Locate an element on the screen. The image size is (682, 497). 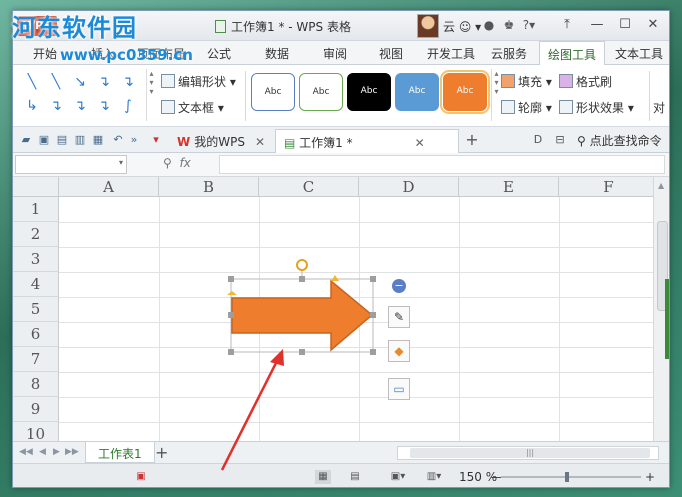
annotation-arrow-line is located at coordinates (250, 413).